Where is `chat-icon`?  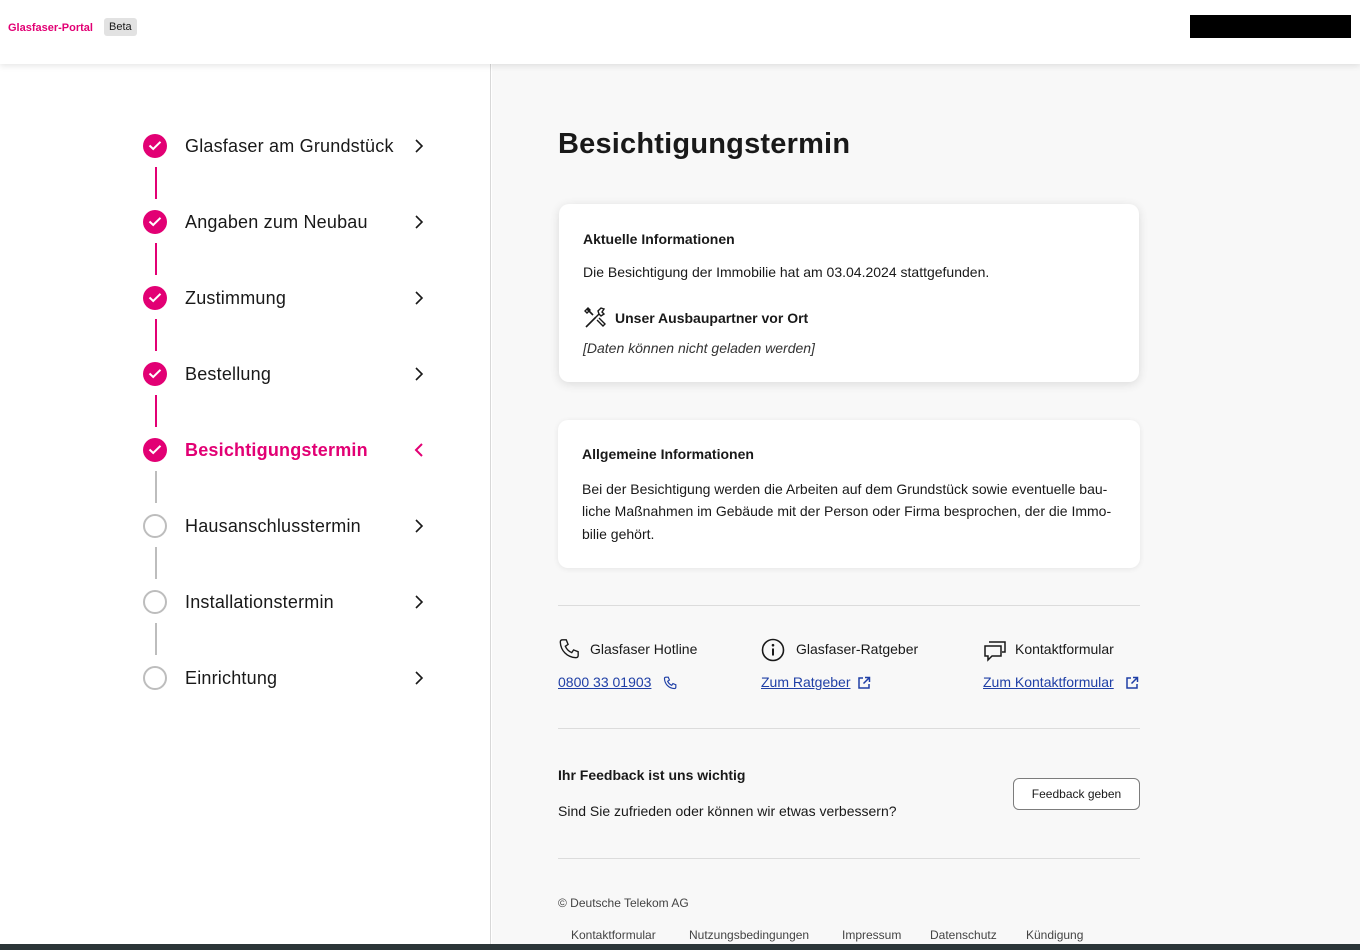
chat-icon is located at coordinates (995, 651).